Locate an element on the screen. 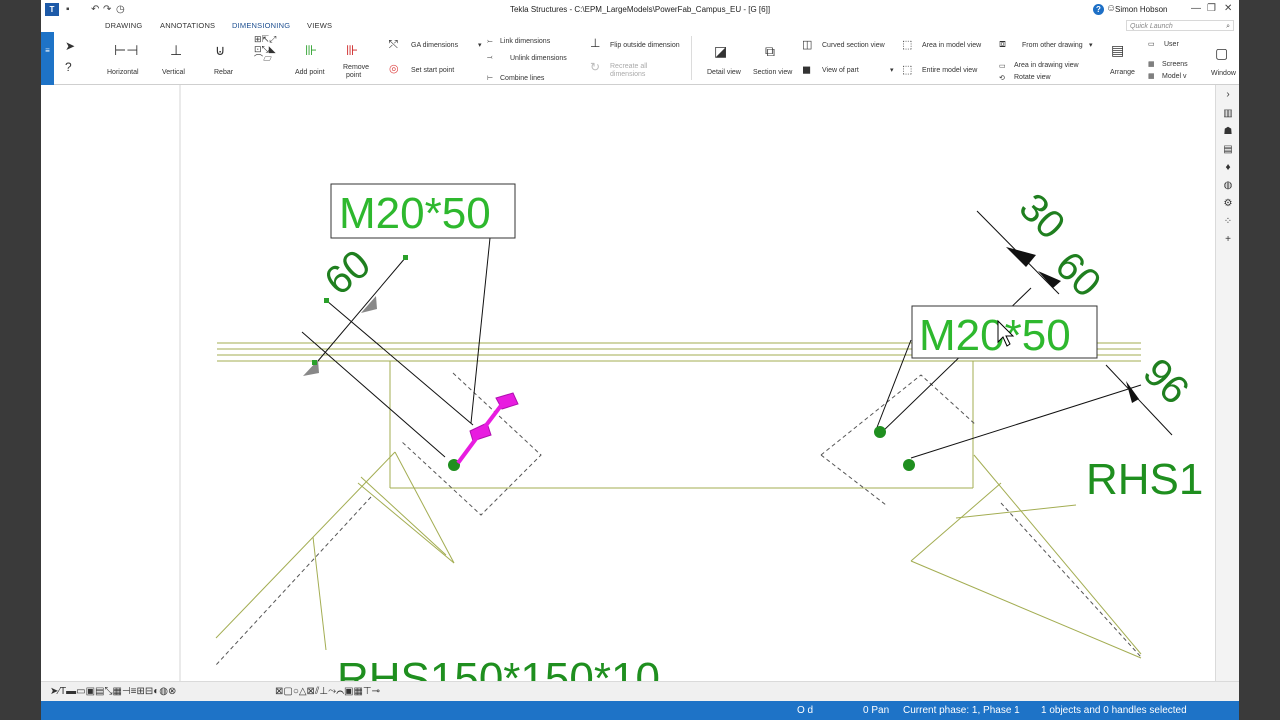 The width and height of the screenshot is (1280, 720). curved-section-view-button: Curved section view is located at coordinates (853, 45).